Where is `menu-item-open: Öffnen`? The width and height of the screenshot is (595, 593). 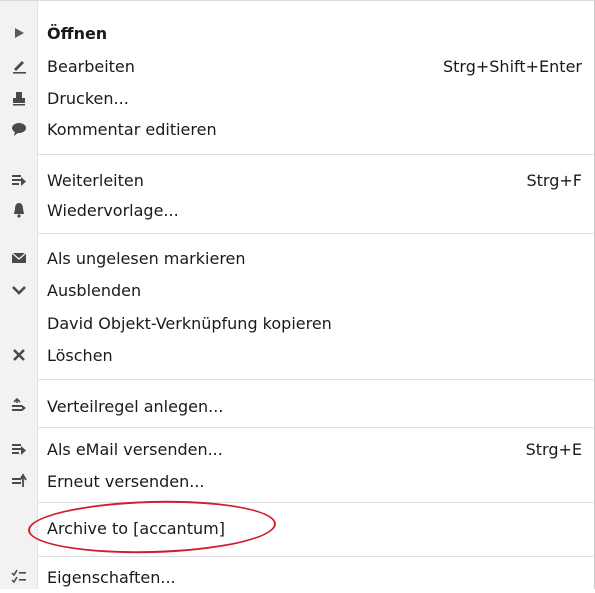 menu-item-open: Öffnen is located at coordinates (297, 33).